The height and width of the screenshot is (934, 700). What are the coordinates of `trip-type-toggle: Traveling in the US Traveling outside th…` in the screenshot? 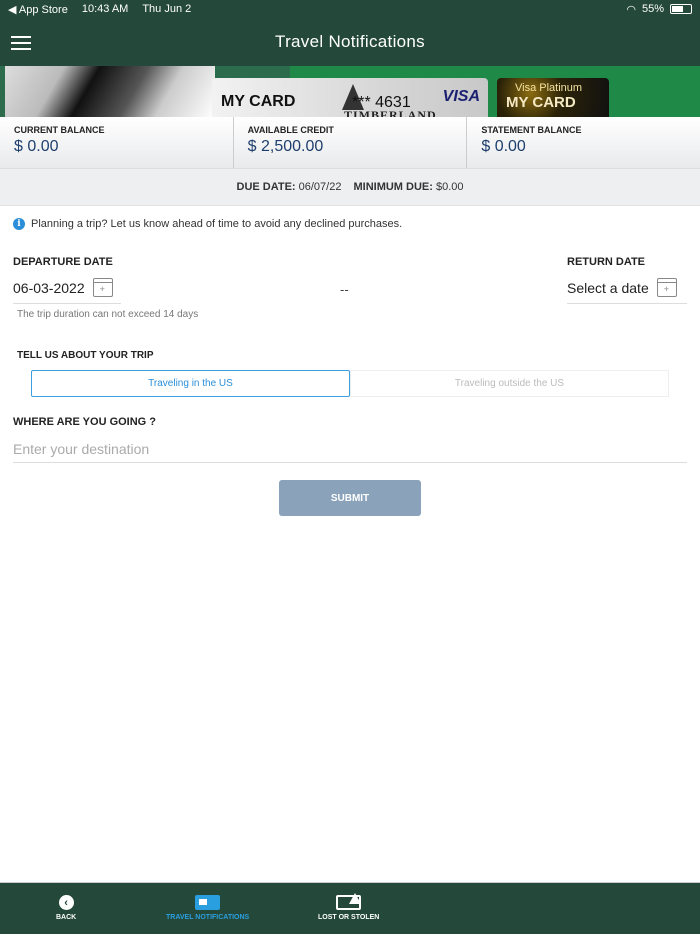 It's located at (350, 383).